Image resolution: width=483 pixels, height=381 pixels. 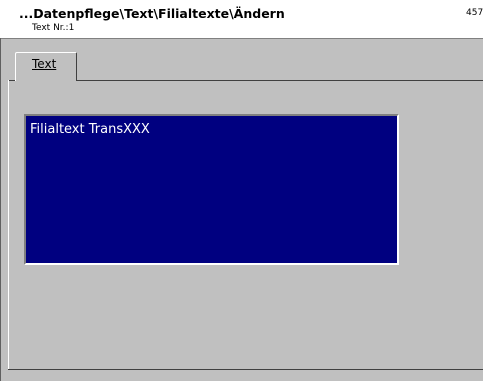 I want to click on window-title: ...Datenpflege\Text\Filialtexte\Ändern, so click(x=152, y=13).